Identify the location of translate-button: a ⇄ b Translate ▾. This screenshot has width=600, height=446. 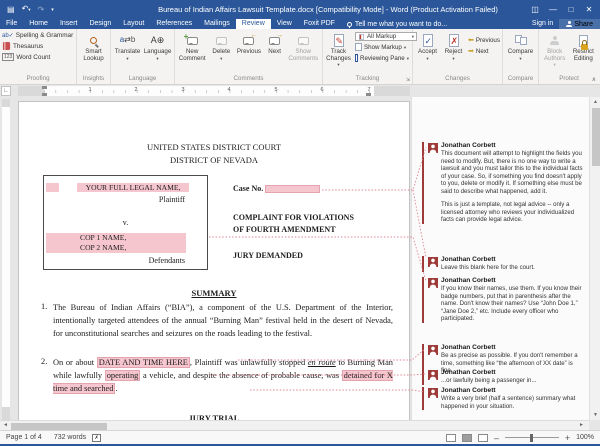
(128, 53).